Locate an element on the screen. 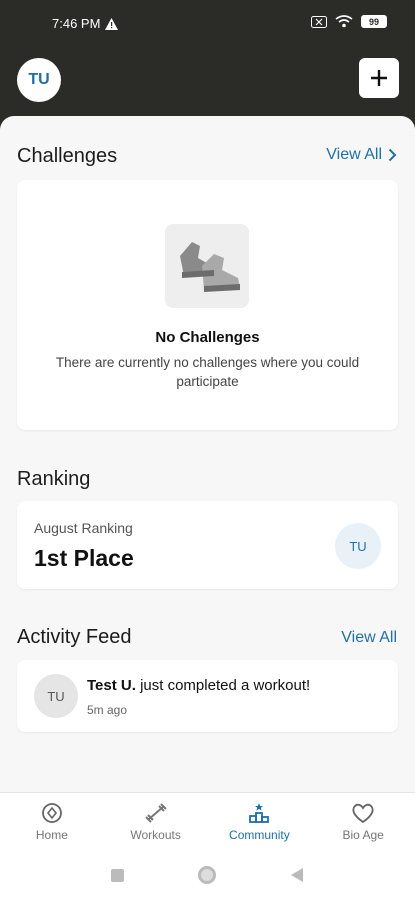 Image resolution: width=415 pixels, height=900 pixels. feed-avatar-initials: TU is located at coordinates (56, 696).